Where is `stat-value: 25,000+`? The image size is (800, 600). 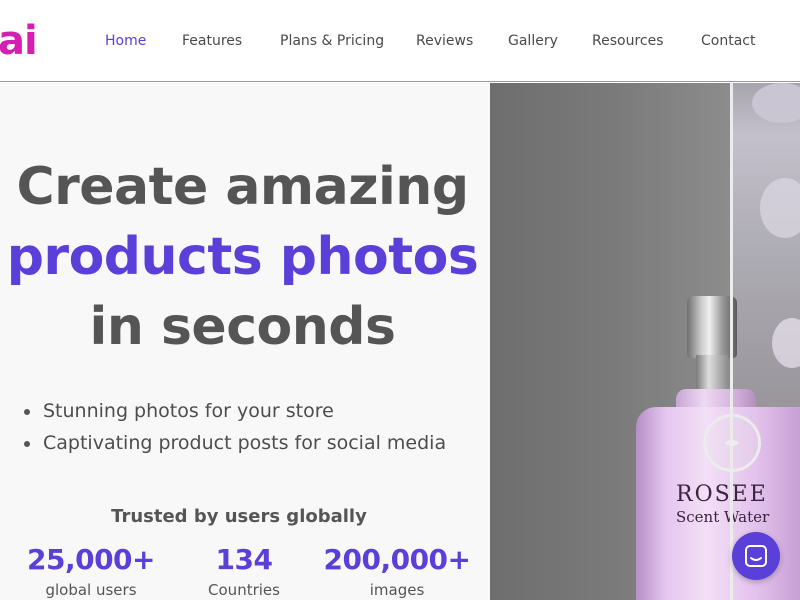 stat-value: 25,000+ is located at coordinates (91, 559).